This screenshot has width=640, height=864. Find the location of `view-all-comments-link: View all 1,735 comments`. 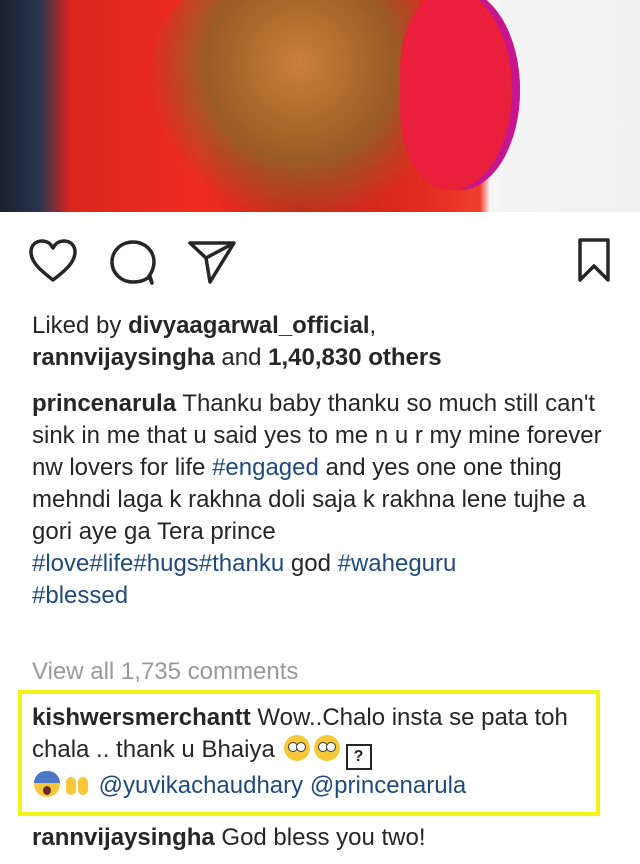

view-all-comments-link: View all 1,735 comments is located at coordinates (165, 672).